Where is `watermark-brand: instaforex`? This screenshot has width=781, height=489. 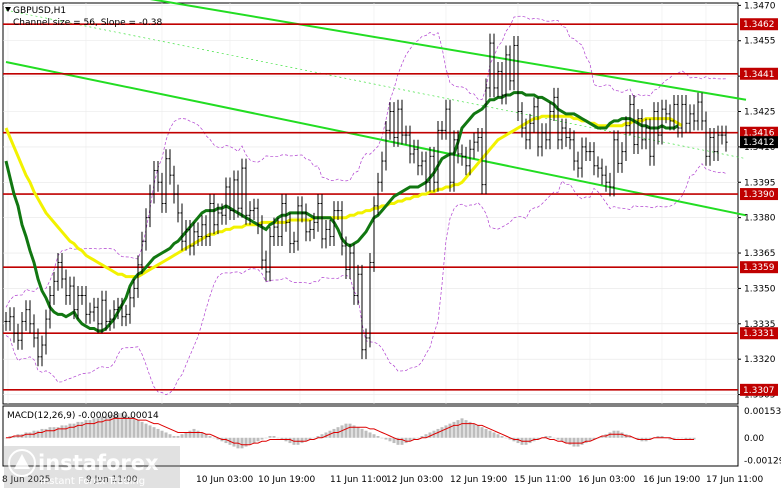
watermark-brand: instaforex is located at coordinates (98, 463).